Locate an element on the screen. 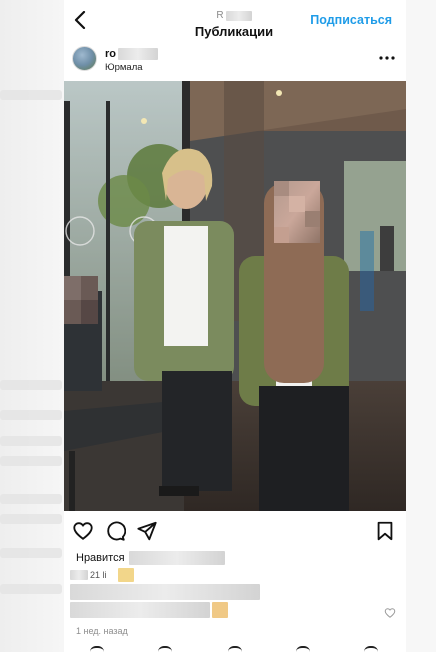 The width and height of the screenshot is (436, 652). likes-row: Нравится is located at coordinates (150, 558).